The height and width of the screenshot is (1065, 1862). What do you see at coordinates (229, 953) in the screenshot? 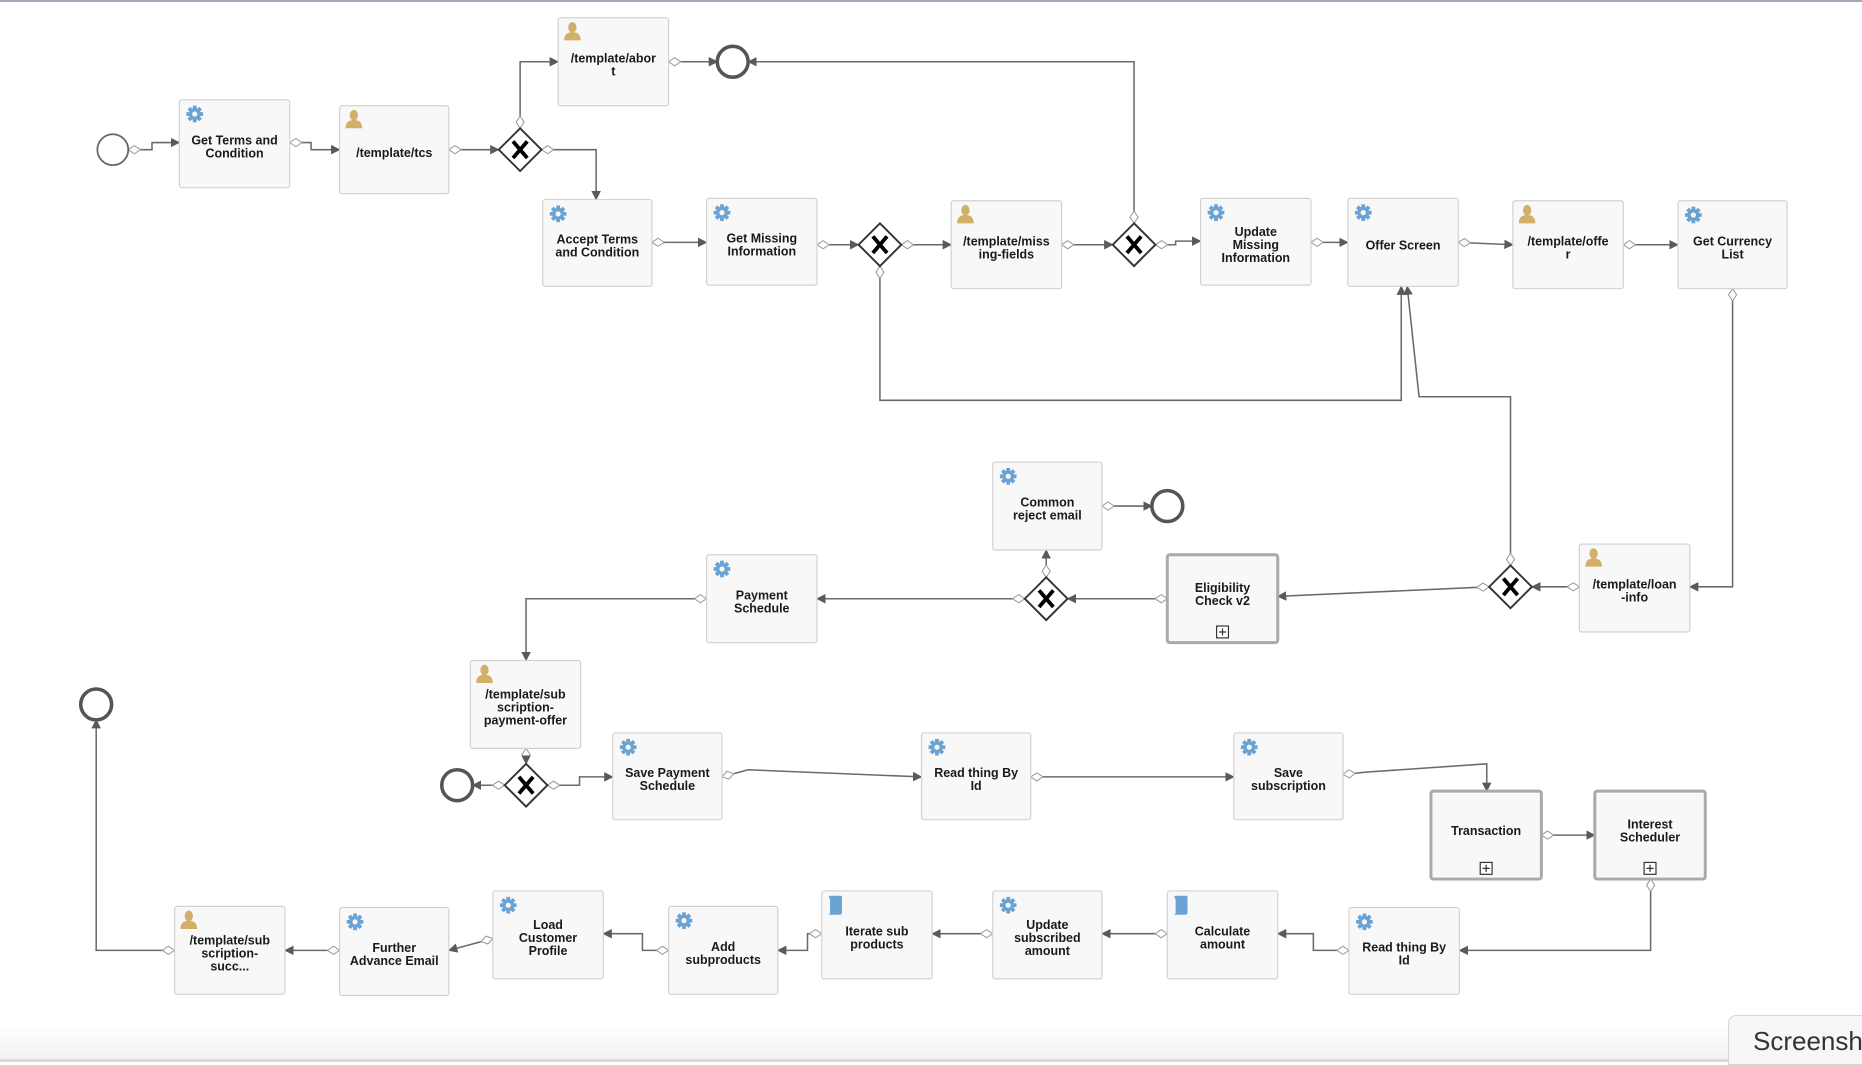
I see `task-label: scription-` at bounding box center [229, 953].